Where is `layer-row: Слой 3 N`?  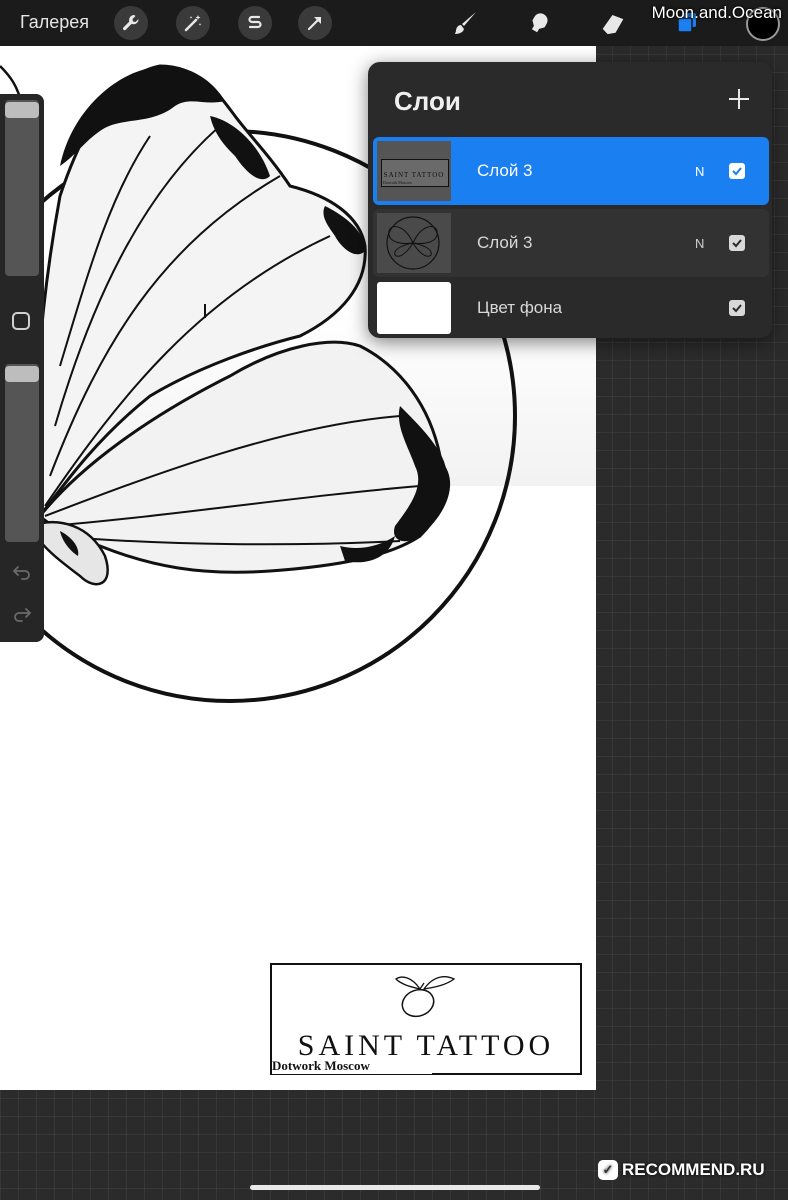 layer-row: Слой 3 N is located at coordinates (571, 243).